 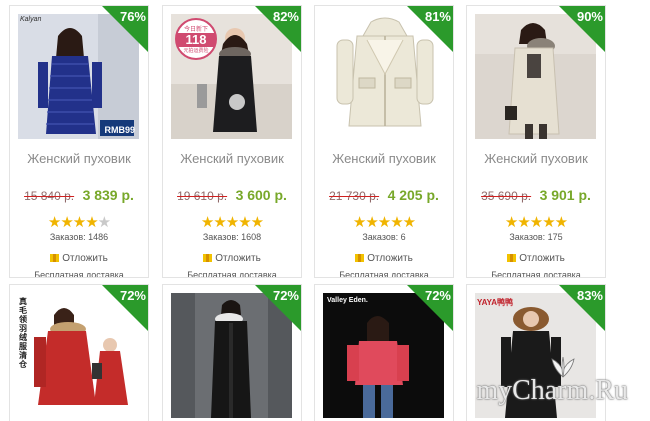 I want to click on discount-percent: 90%, so click(x=589, y=16).